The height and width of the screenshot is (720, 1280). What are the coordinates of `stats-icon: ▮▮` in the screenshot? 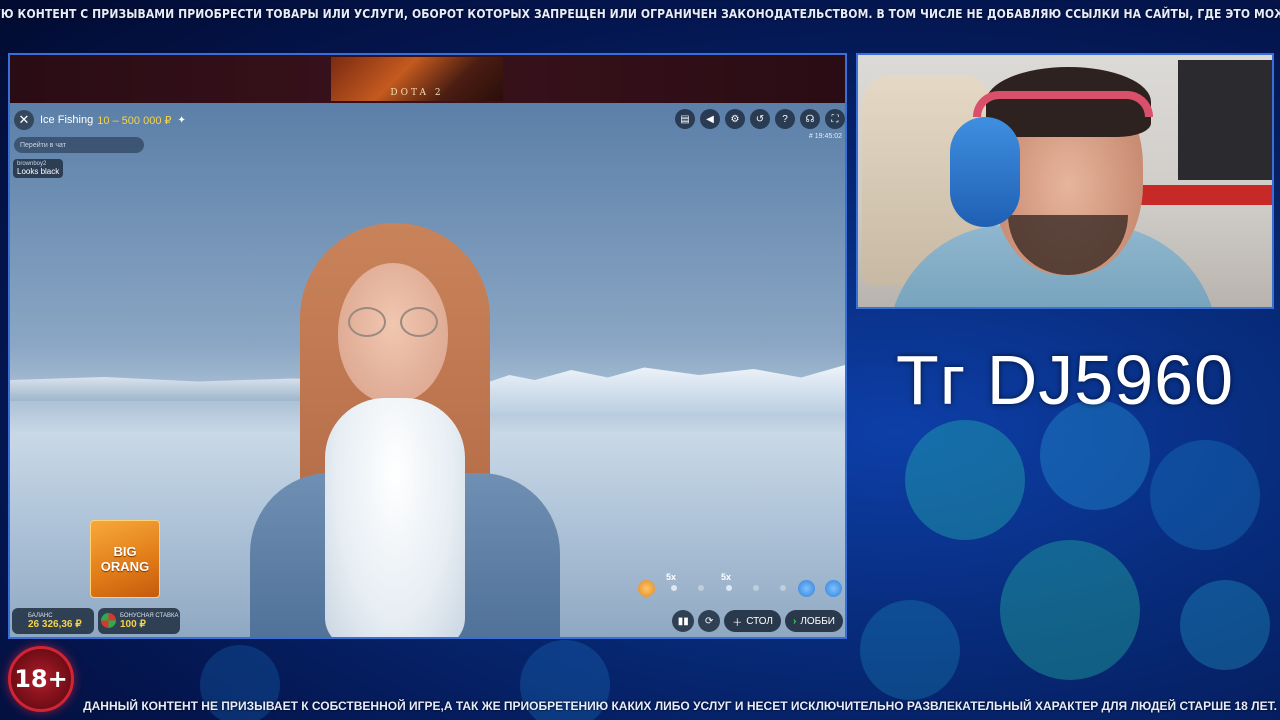 It's located at (683, 621).